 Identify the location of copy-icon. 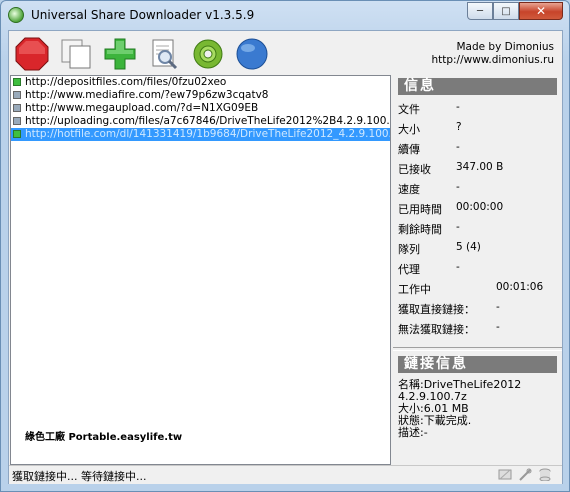
(76, 54).